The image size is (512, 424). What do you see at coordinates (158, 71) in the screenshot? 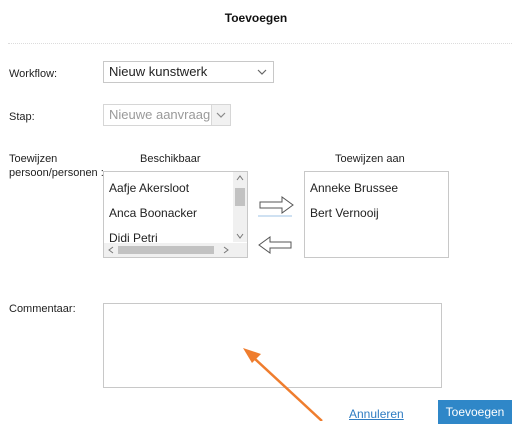
I see `workflow-select-value: Nieuw kunstwerk` at bounding box center [158, 71].